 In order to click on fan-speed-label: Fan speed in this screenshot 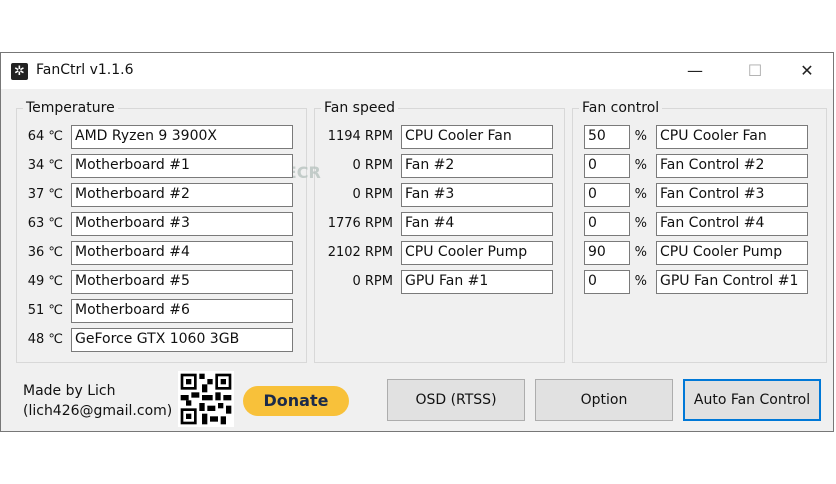, I will do `click(359, 108)`.